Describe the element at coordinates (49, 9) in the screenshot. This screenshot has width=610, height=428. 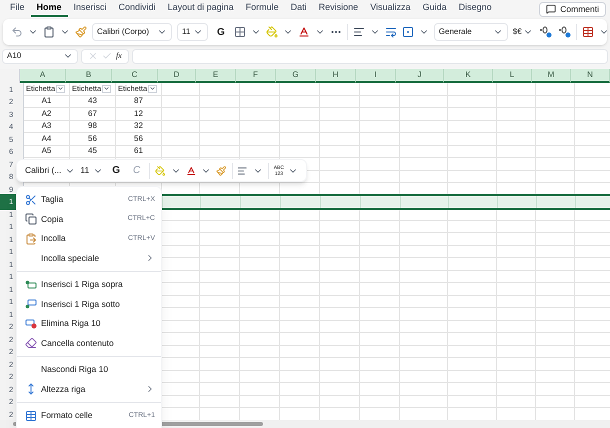
I see `ribbon-tab: Home` at that location.